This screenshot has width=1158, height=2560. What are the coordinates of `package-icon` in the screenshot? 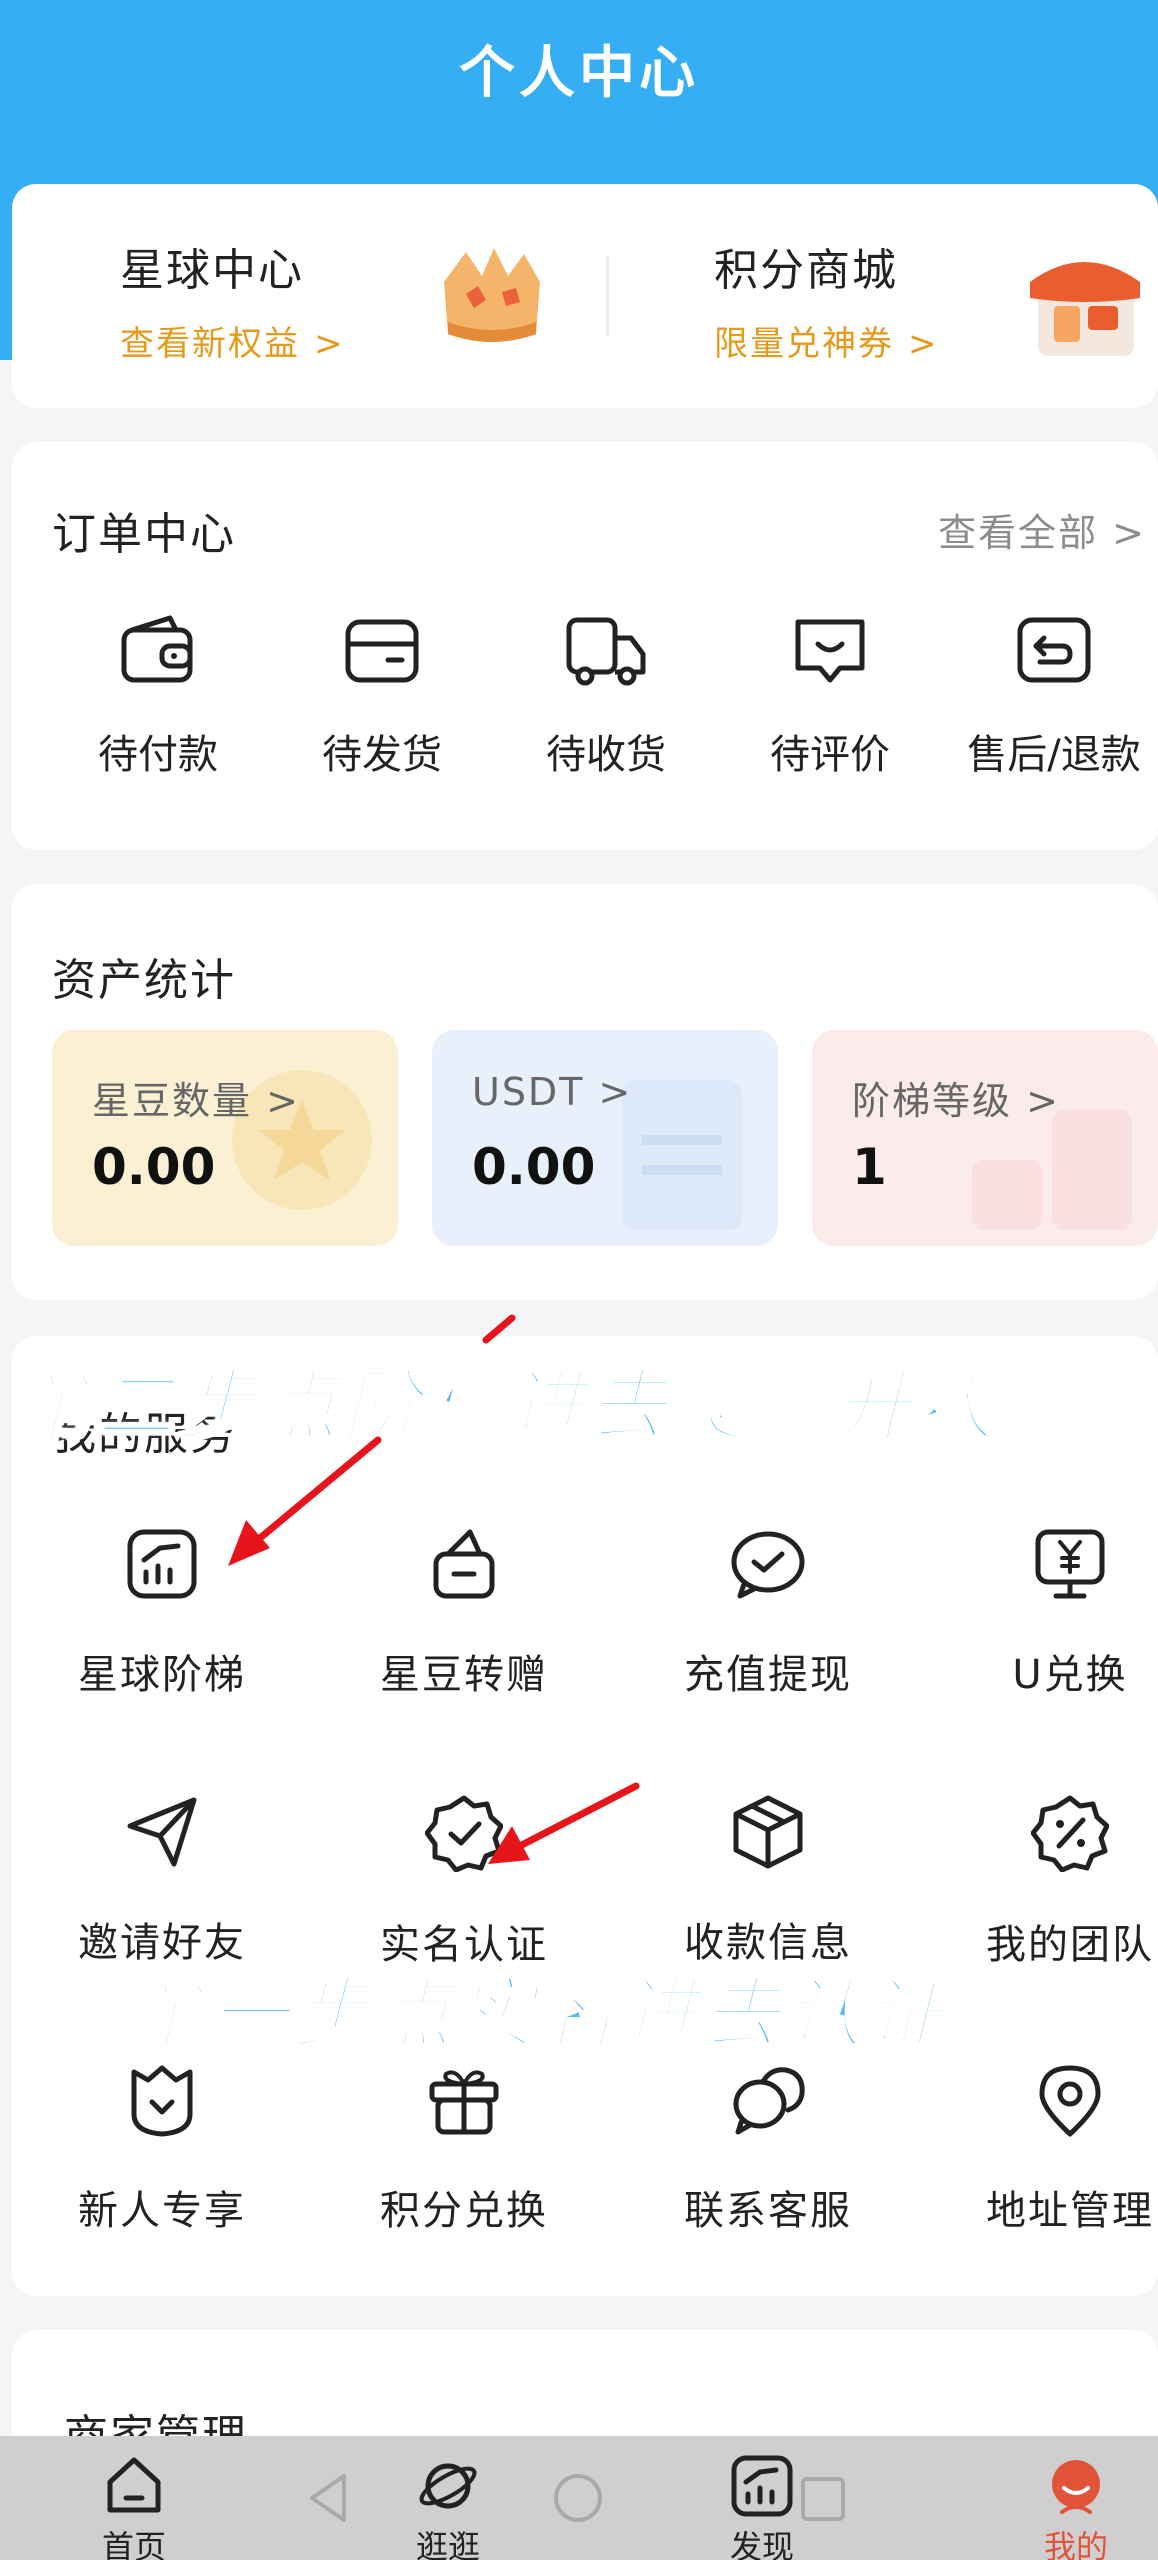 It's located at (768, 1832).